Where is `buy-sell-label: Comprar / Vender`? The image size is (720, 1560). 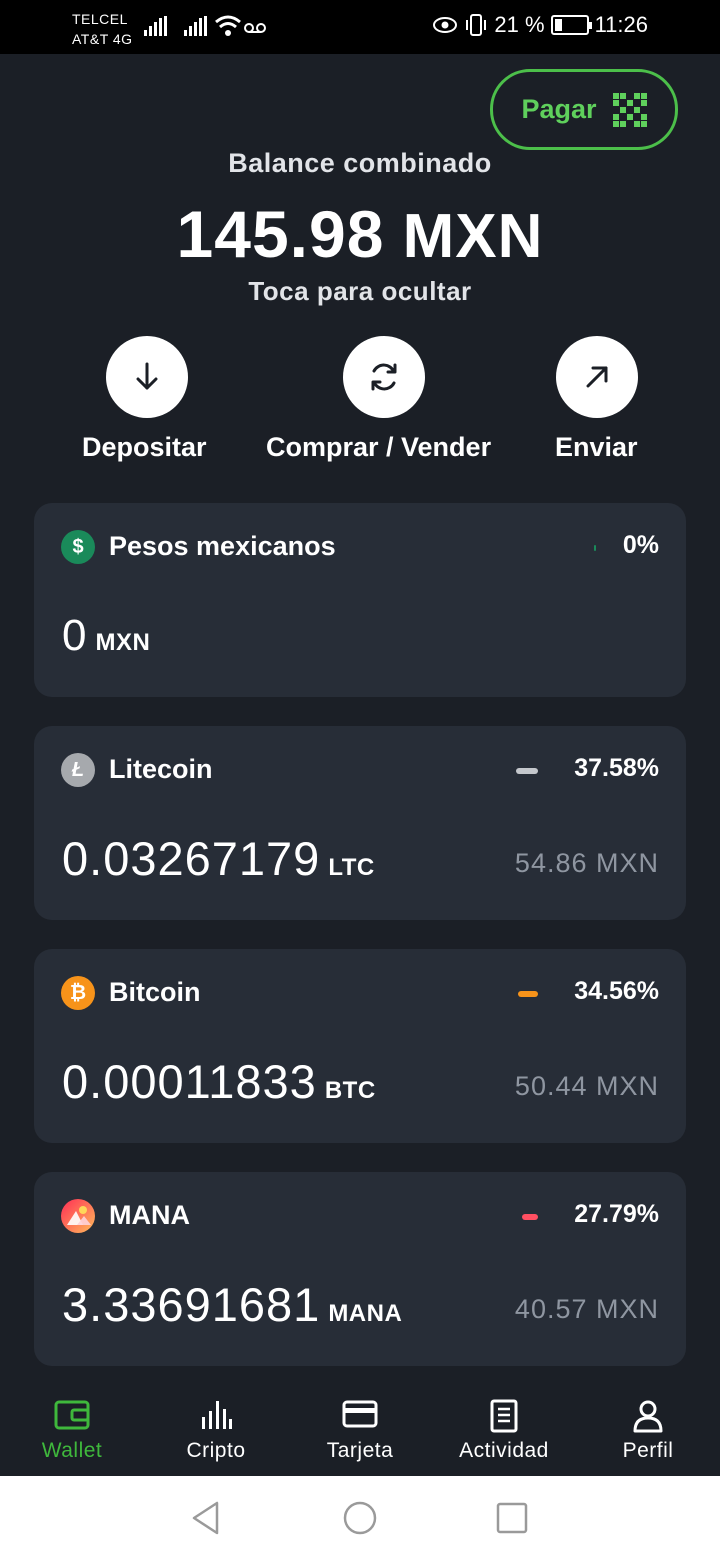 buy-sell-label: Comprar / Vender is located at coordinates (378, 447).